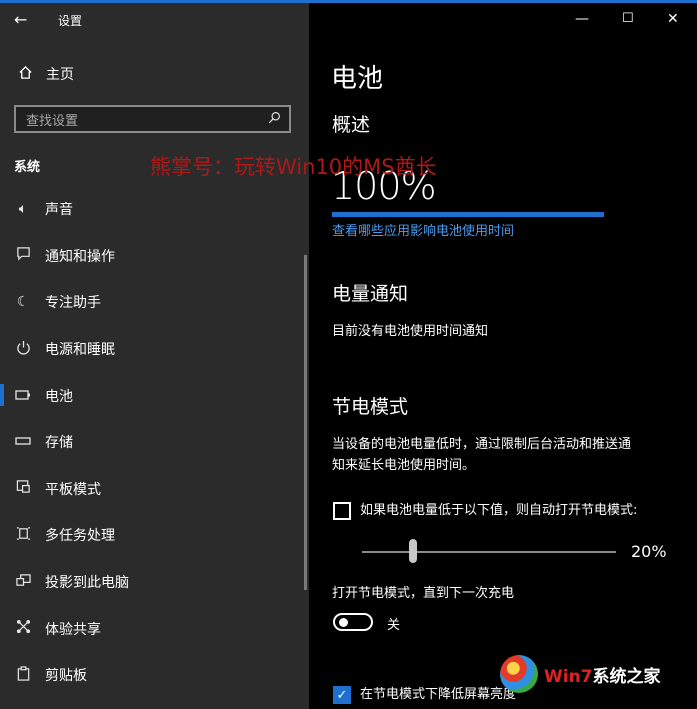 Image resolution: width=697 pixels, height=709 pixels. What do you see at coordinates (438, 694) in the screenshot?
I see `reduce-brightness-label: 在节电模式下降低屏幕亮度` at bounding box center [438, 694].